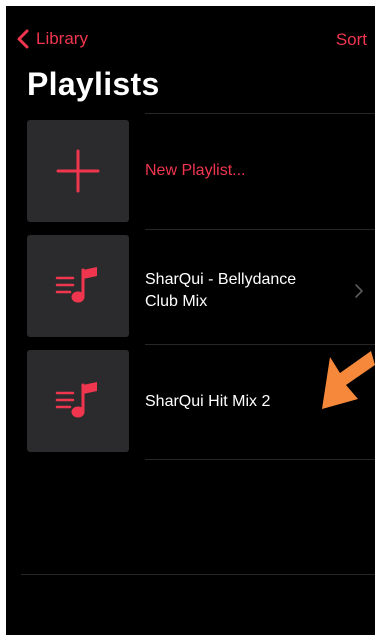 This screenshot has width=379, height=635. What do you see at coordinates (208, 401) in the screenshot?
I see `playlist-label: SharQui Hit Mix 2` at bounding box center [208, 401].